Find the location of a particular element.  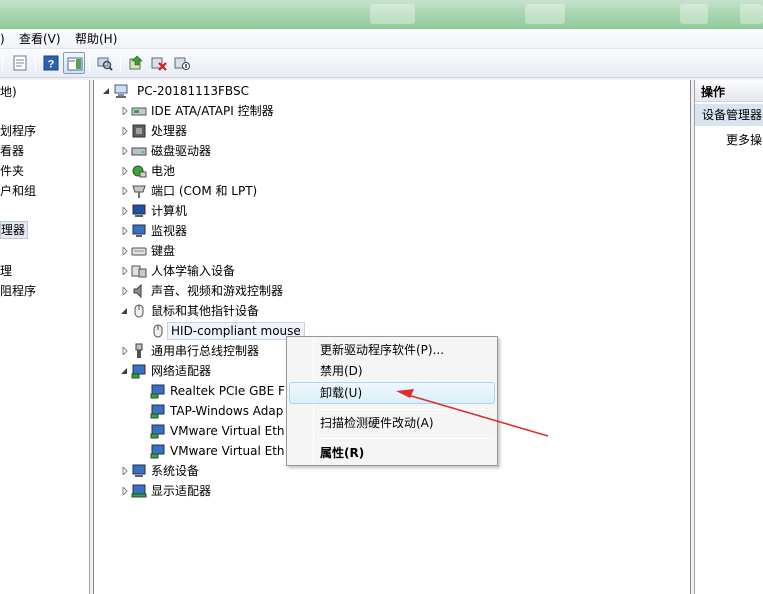

nav-item-users-groups: 户和组 is located at coordinates (18, 191).